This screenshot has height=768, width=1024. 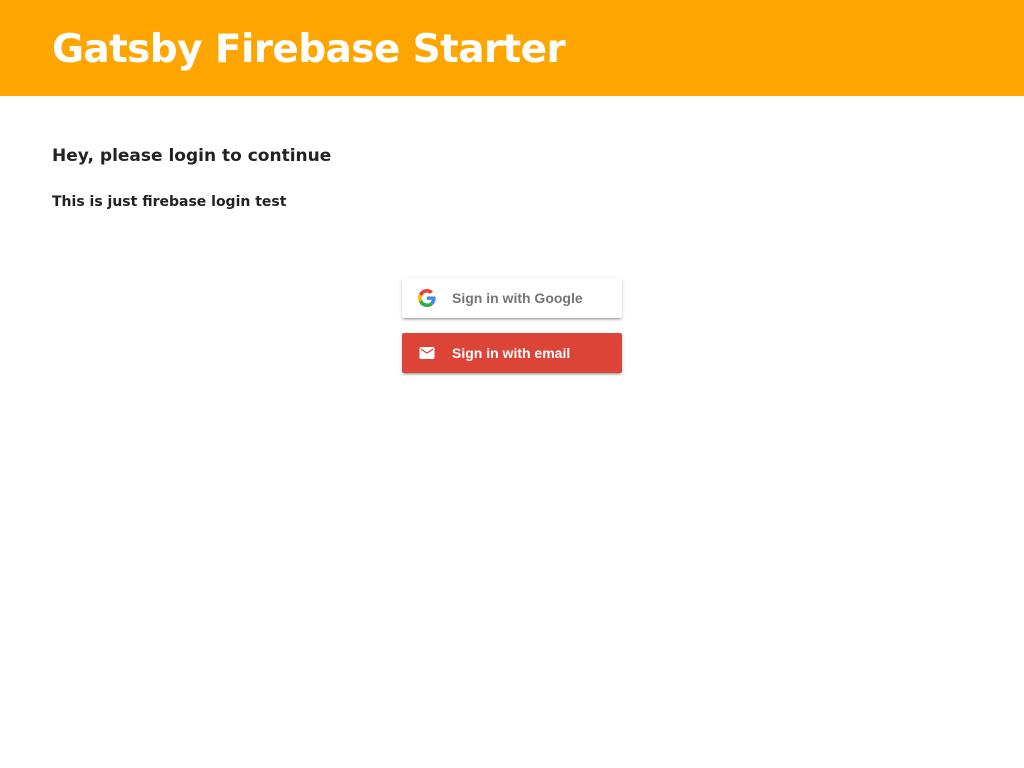 What do you see at coordinates (192, 156) in the screenshot?
I see `page-heading: Hey, please login to continue` at bounding box center [192, 156].